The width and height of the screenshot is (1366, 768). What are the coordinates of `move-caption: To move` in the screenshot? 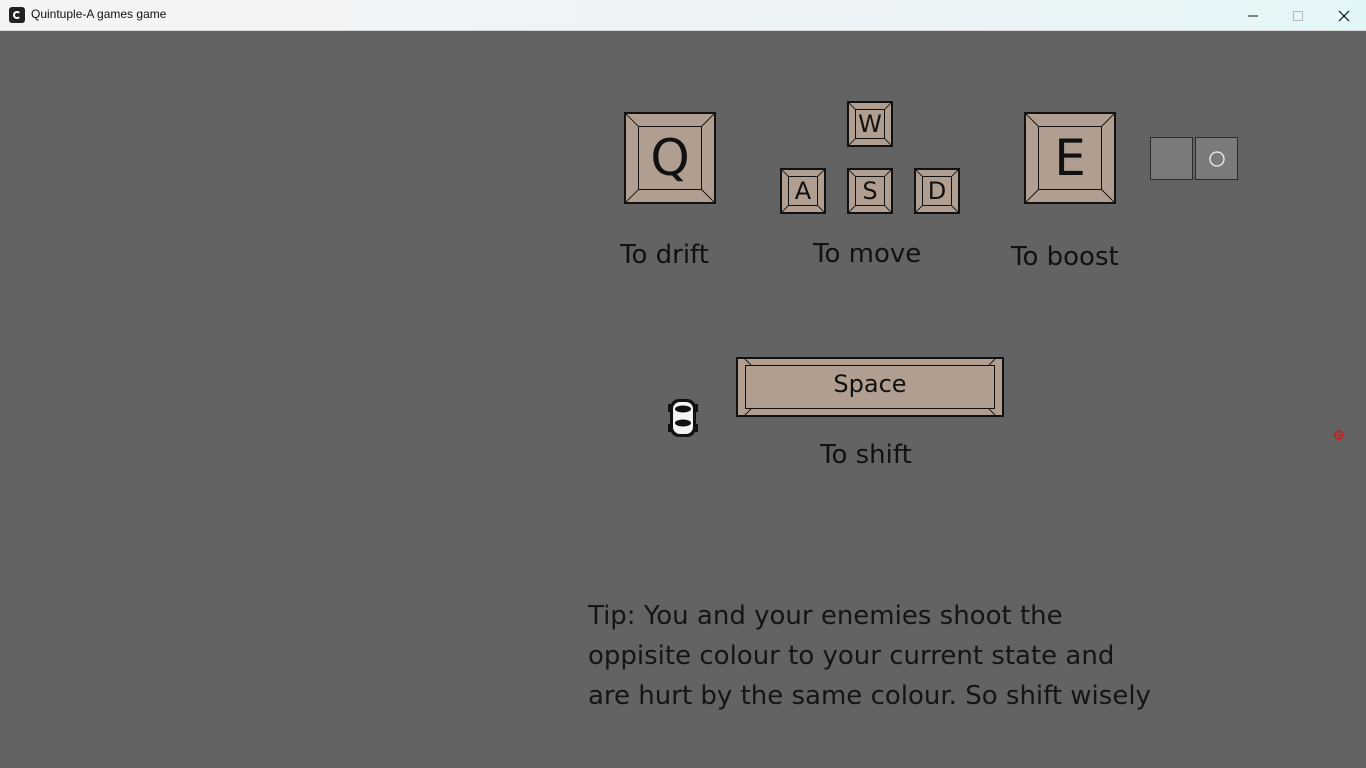 It's located at (867, 254).